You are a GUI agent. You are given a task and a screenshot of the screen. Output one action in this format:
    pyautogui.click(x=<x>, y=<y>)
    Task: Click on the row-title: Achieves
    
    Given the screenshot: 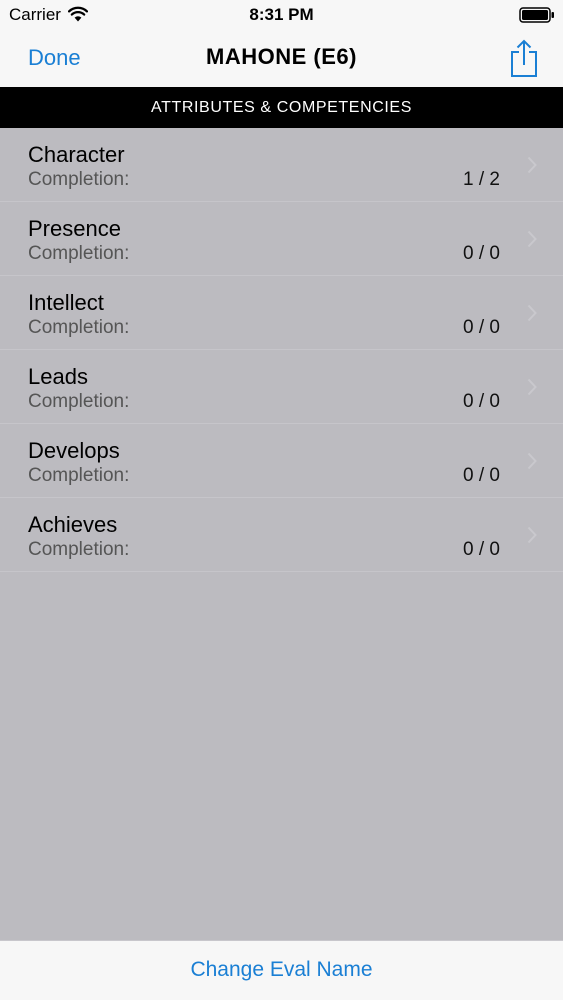 What is the action you would take?
    pyautogui.click(x=73, y=524)
    